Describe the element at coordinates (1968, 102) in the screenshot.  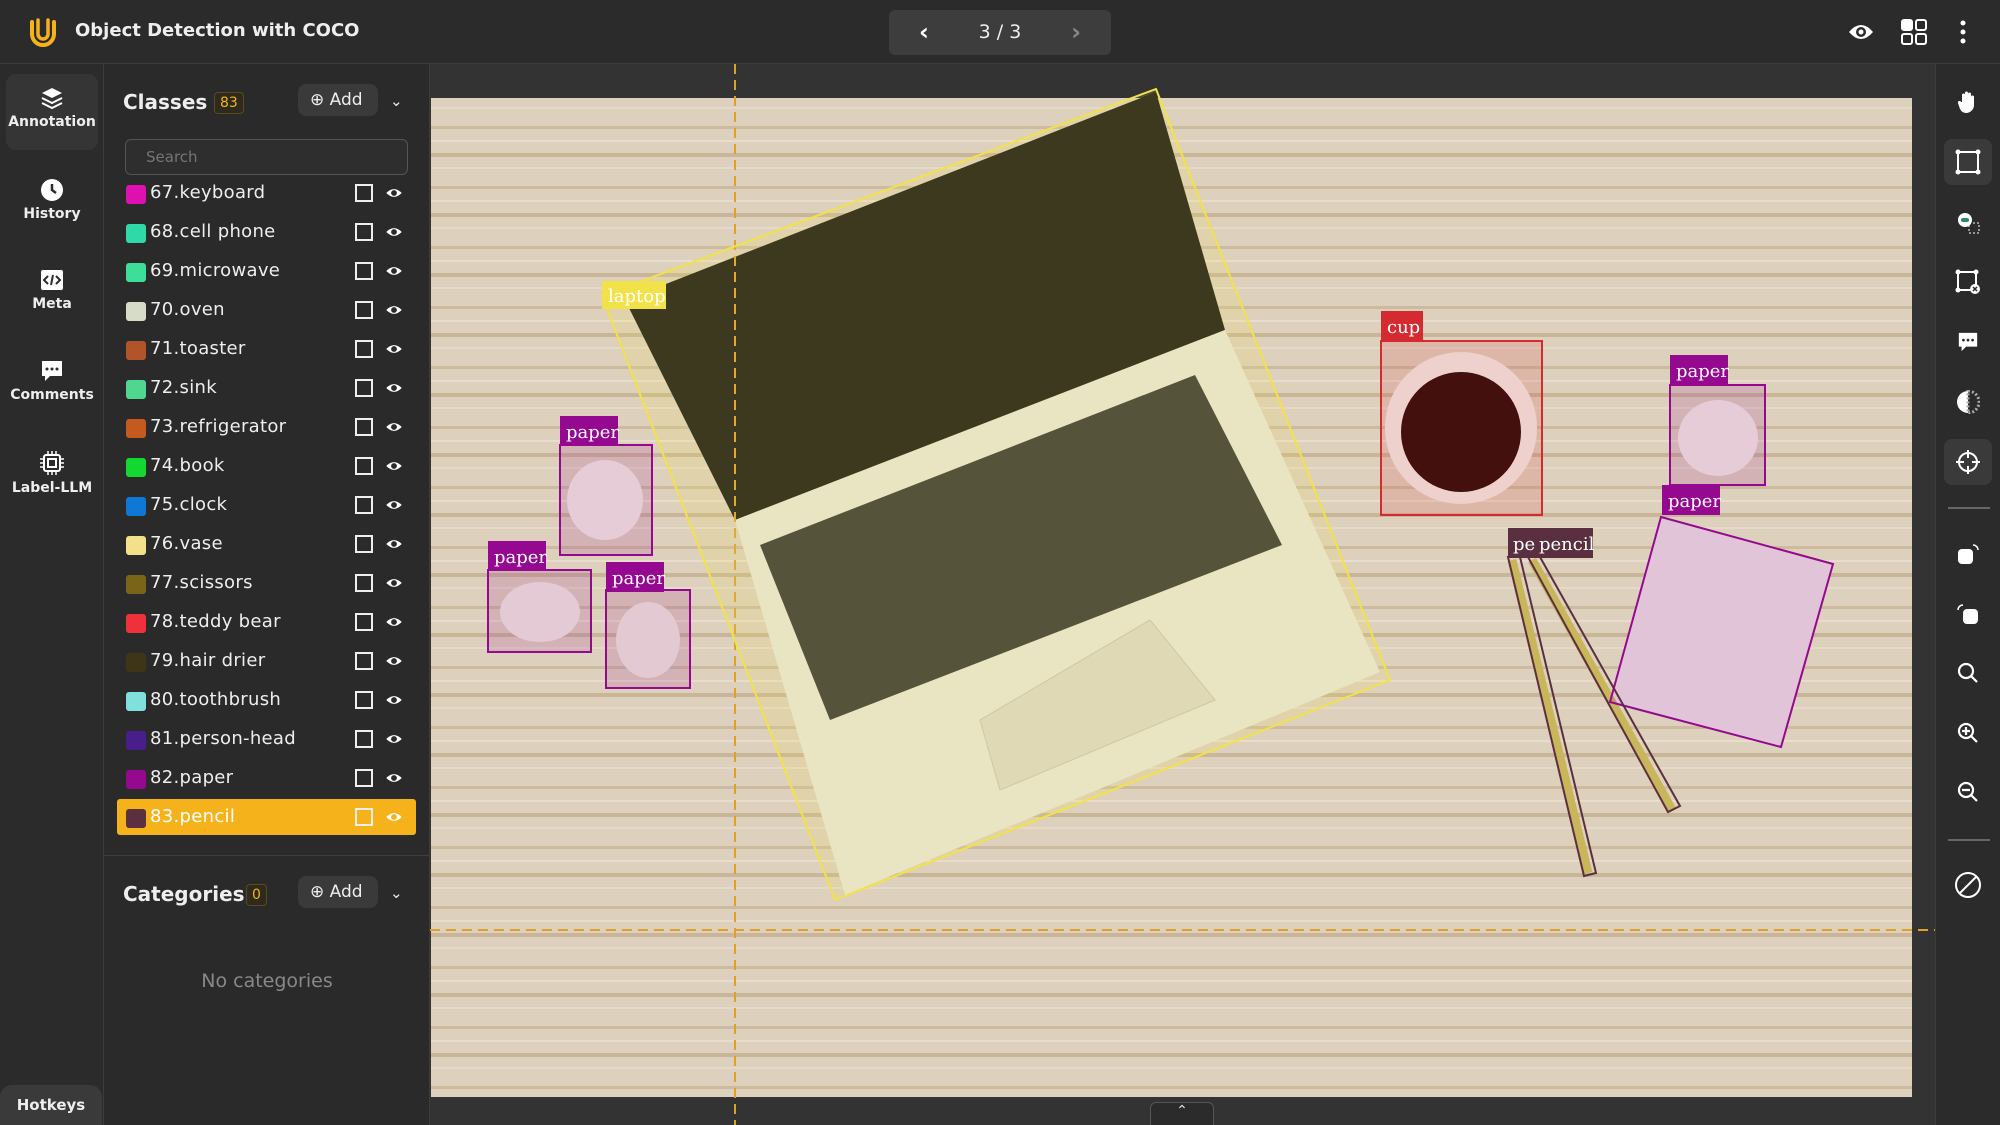
I see `hand-icon` at that location.